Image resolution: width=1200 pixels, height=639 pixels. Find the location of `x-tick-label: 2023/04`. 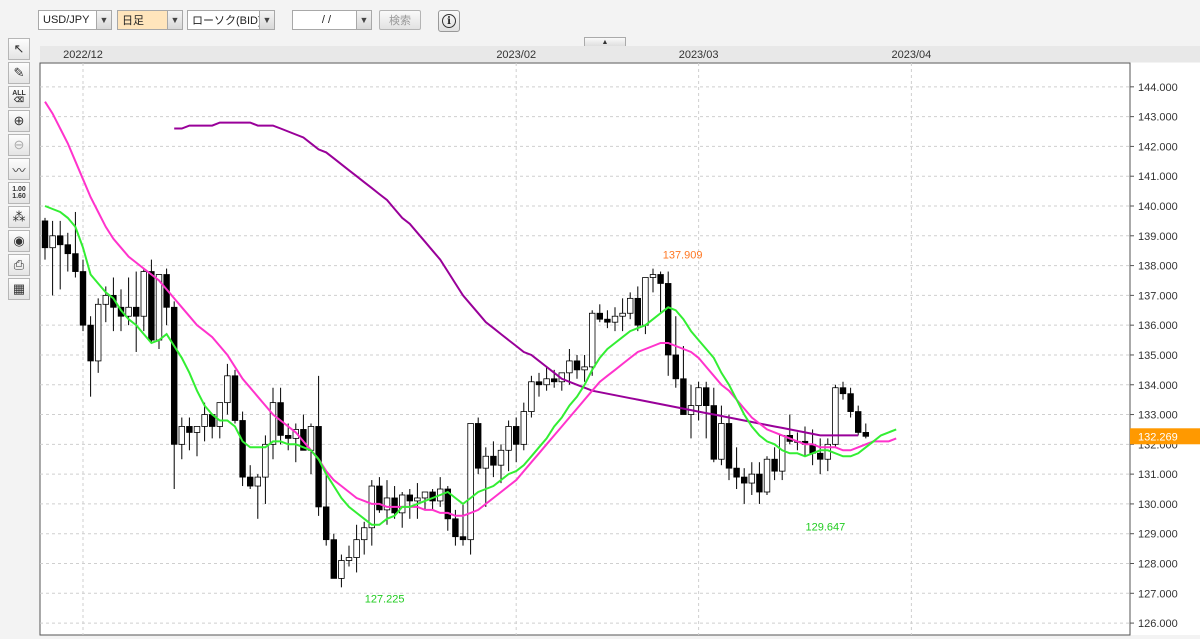

x-tick-label: 2023/04 is located at coordinates (912, 55).